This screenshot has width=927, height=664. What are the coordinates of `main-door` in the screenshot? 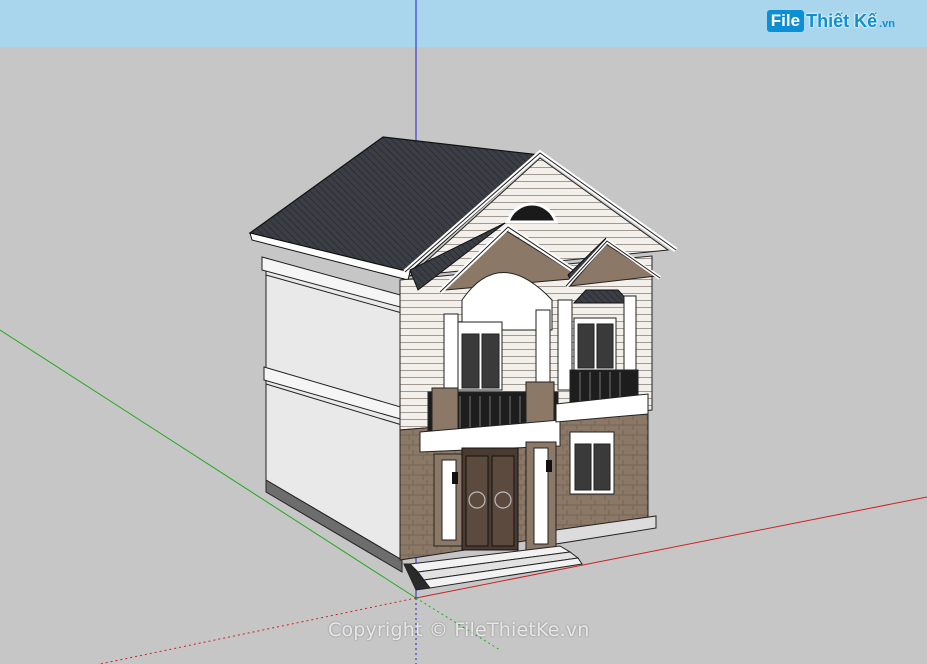 It's located at (490, 499).